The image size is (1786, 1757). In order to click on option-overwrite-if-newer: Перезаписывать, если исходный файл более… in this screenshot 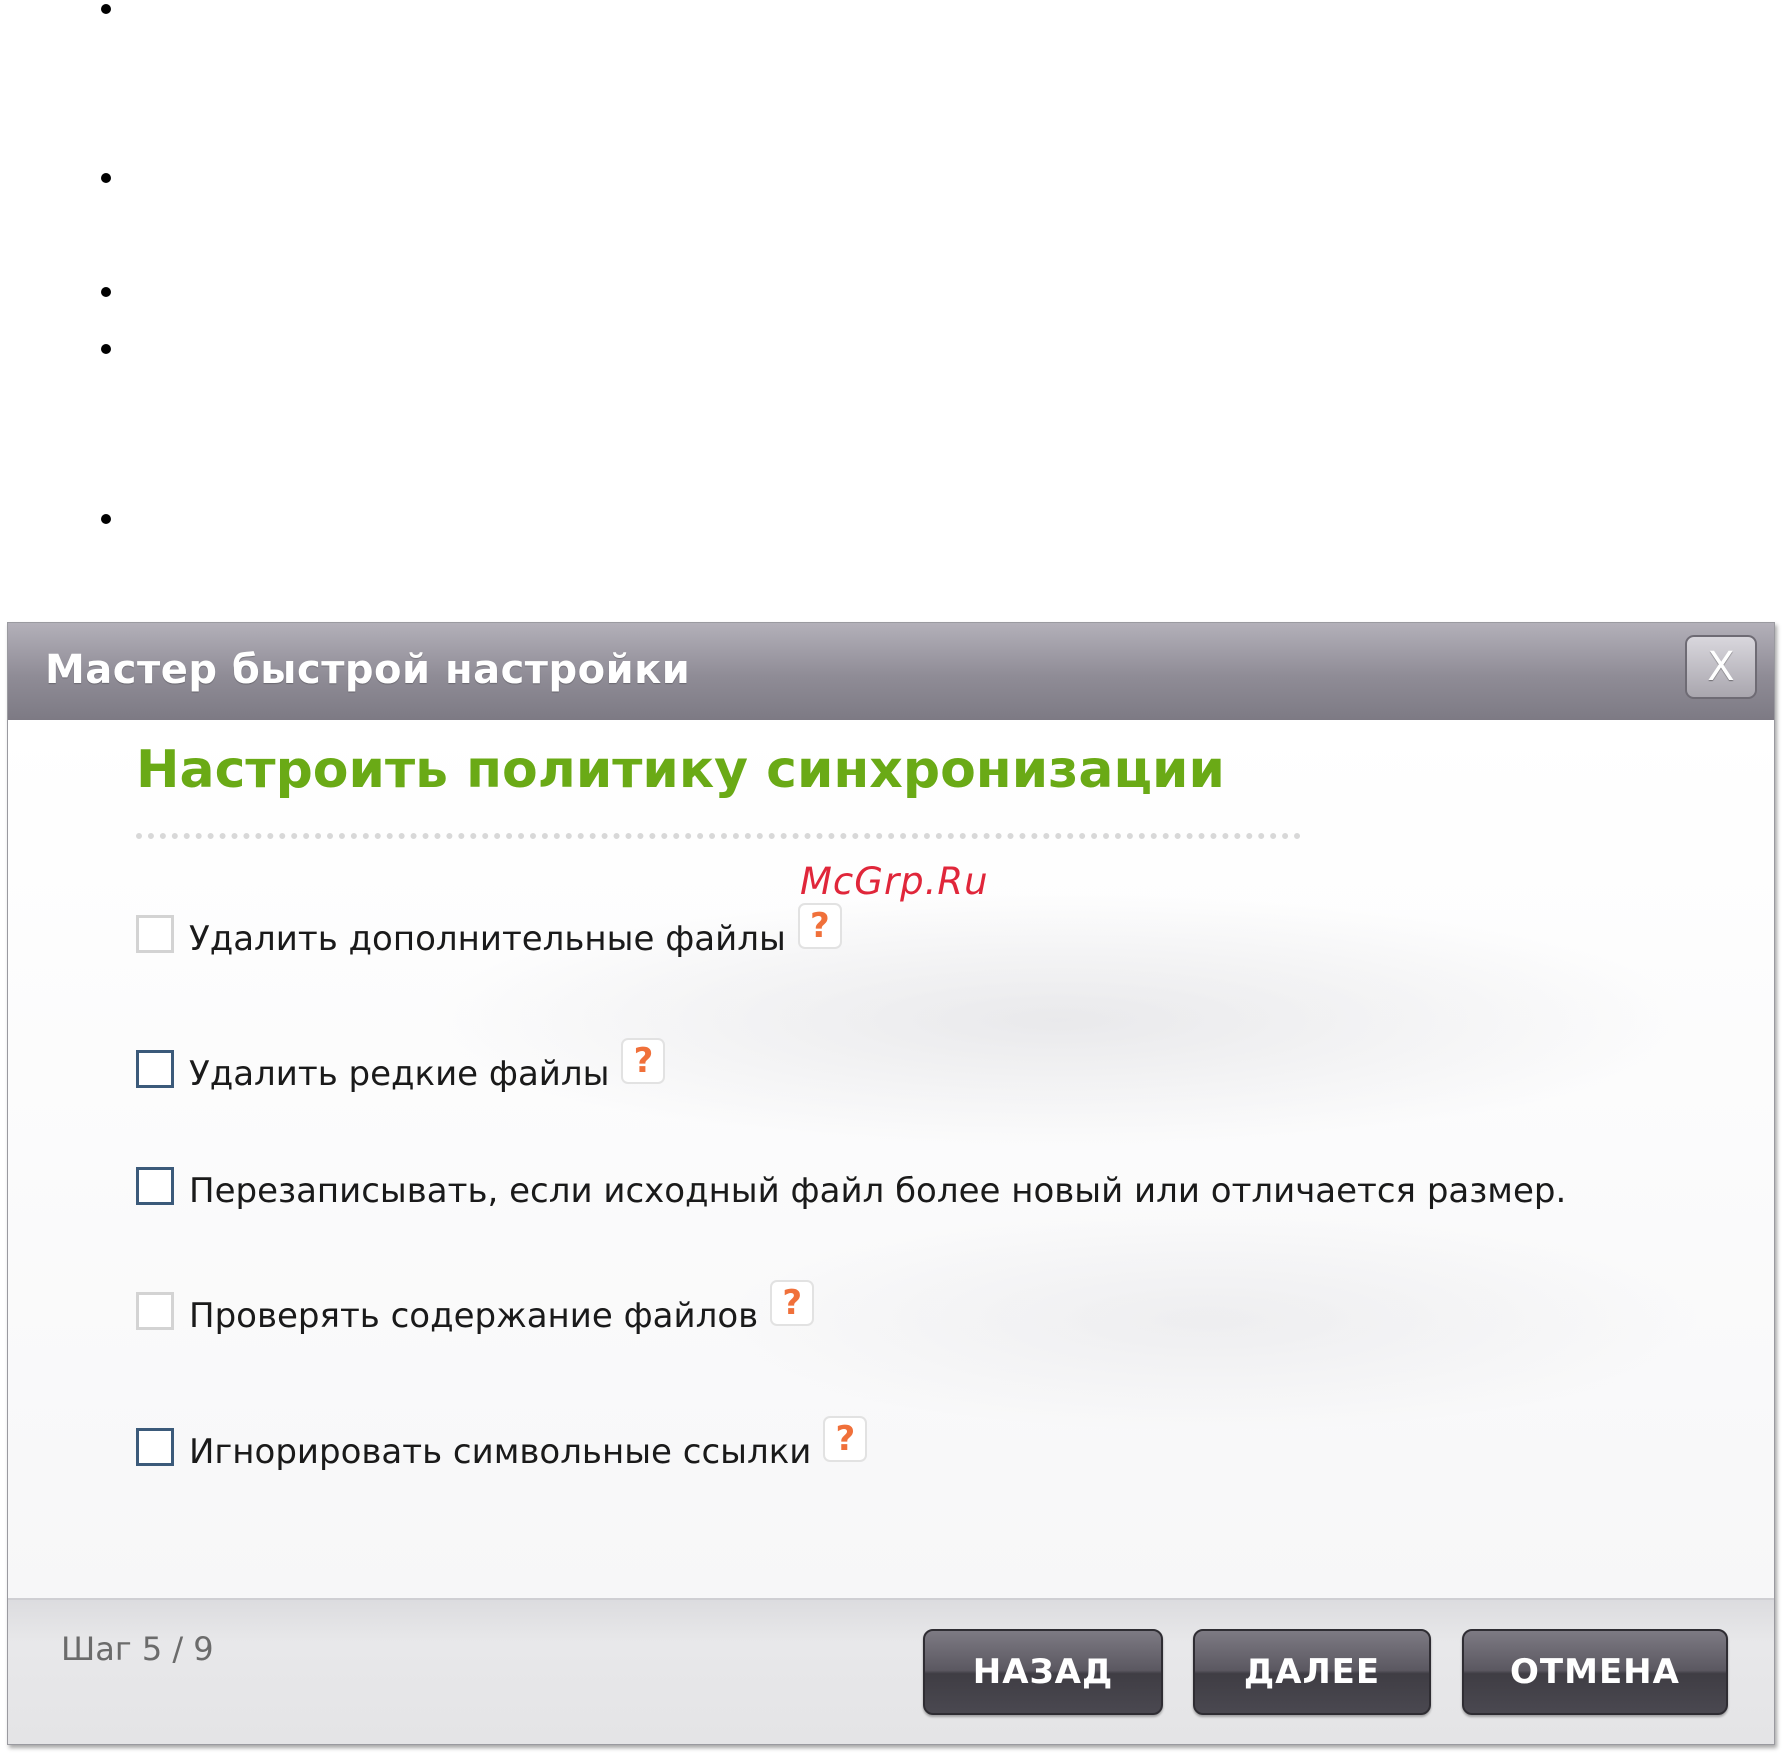, I will do `click(851, 1188)`.